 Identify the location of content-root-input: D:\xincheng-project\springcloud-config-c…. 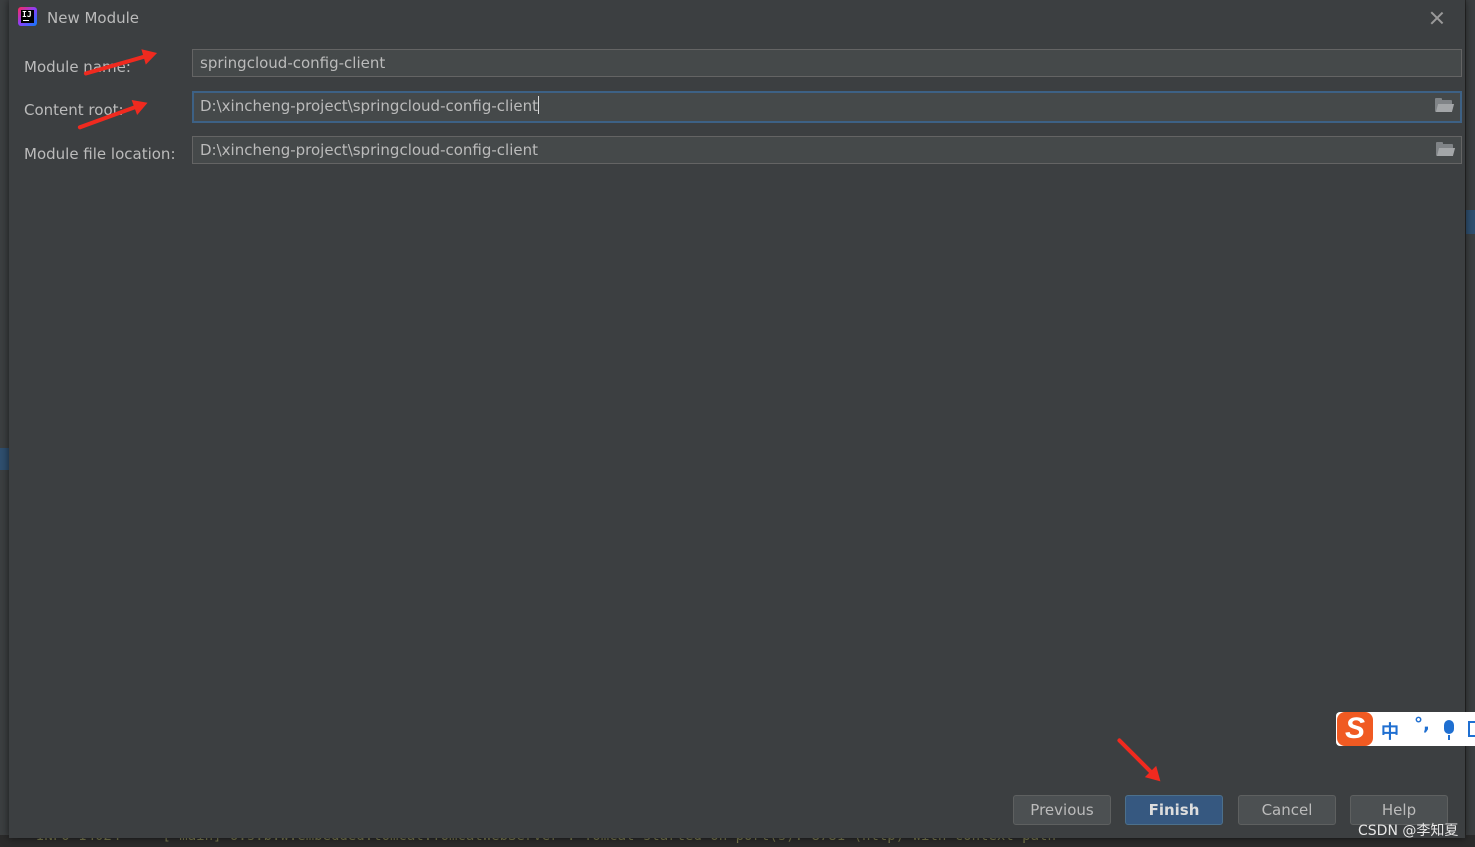
(827, 107).